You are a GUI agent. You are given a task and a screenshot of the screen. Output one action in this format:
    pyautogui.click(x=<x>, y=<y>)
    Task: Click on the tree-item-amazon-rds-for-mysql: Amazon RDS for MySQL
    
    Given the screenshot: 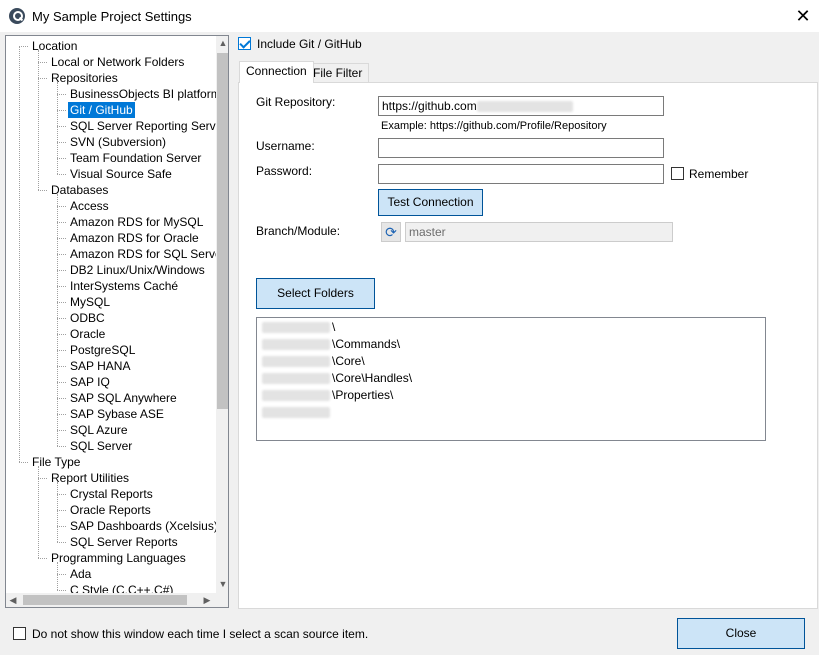 What is the action you would take?
    pyautogui.click(x=136, y=222)
    